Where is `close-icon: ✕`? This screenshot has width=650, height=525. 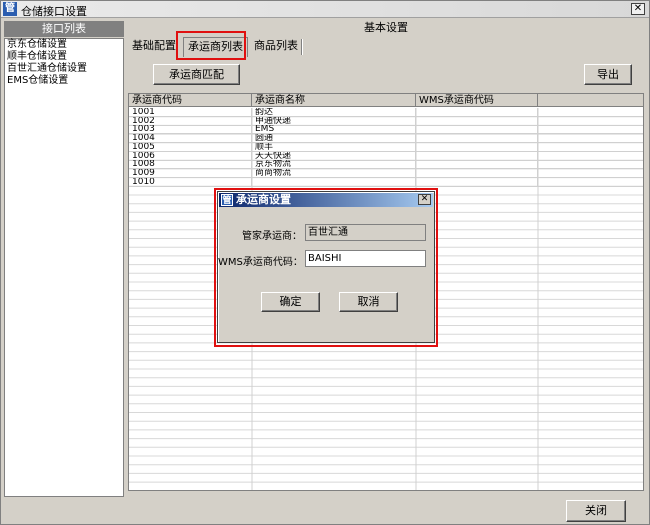
close-icon: ✕ is located at coordinates (638, 9).